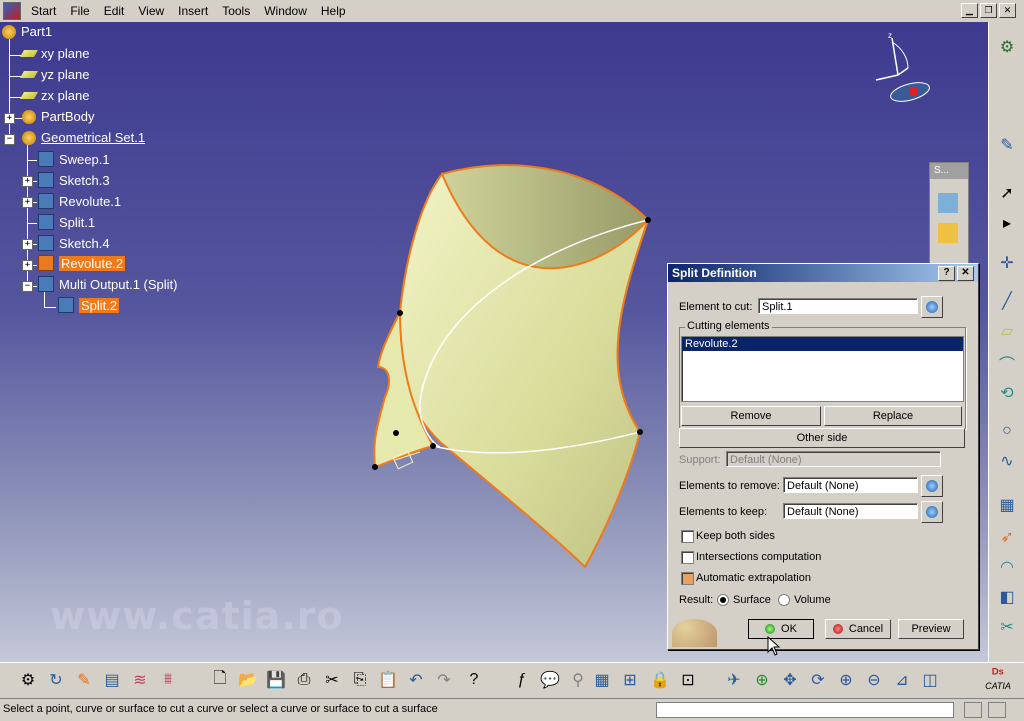 This screenshot has width=1024, height=721. What do you see at coordinates (416, 680) in the screenshot?
I see `undo-icon: ↶` at bounding box center [416, 680].